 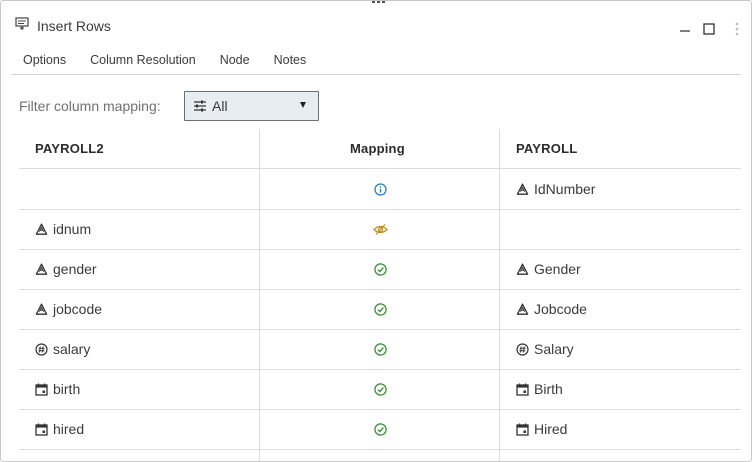 What do you see at coordinates (220, 106) in the screenshot?
I see `filter-selected-value: All` at bounding box center [220, 106].